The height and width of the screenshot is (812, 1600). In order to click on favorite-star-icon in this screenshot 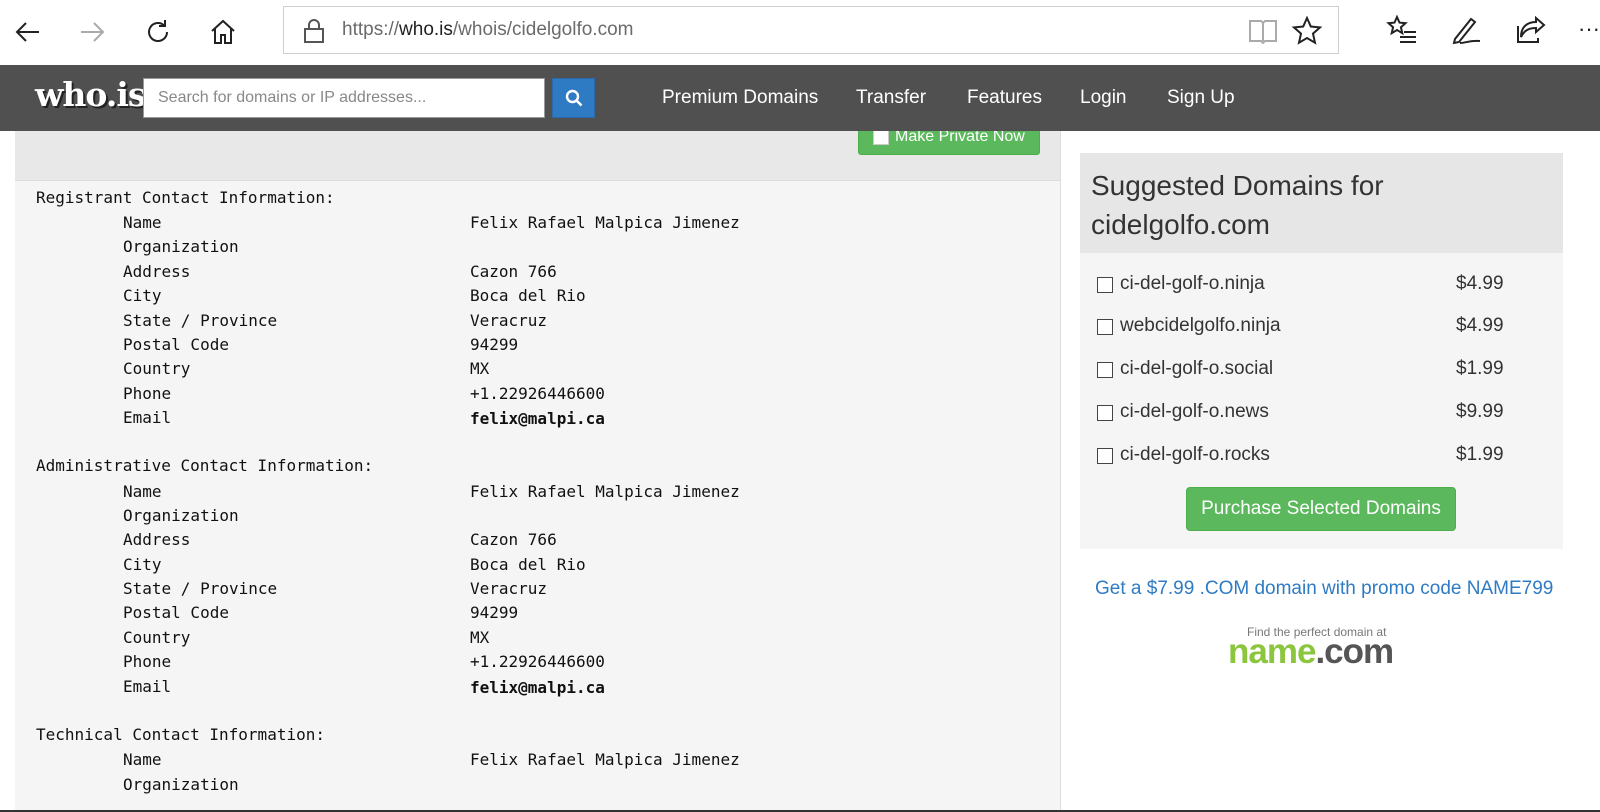, I will do `click(1307, 31)`.